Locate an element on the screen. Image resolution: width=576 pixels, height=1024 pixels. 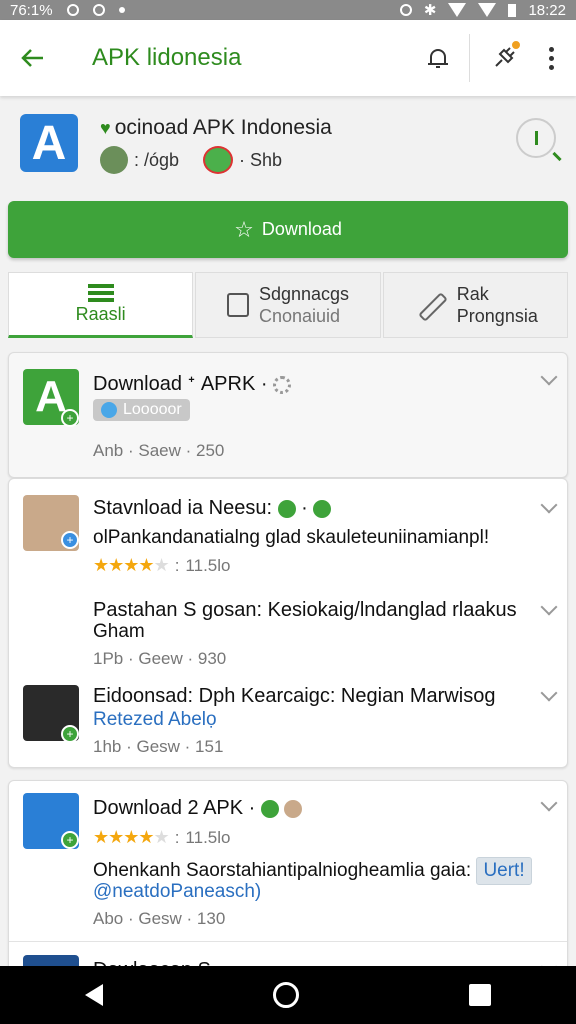
alarm-icon is located at coordinates (405, 10).